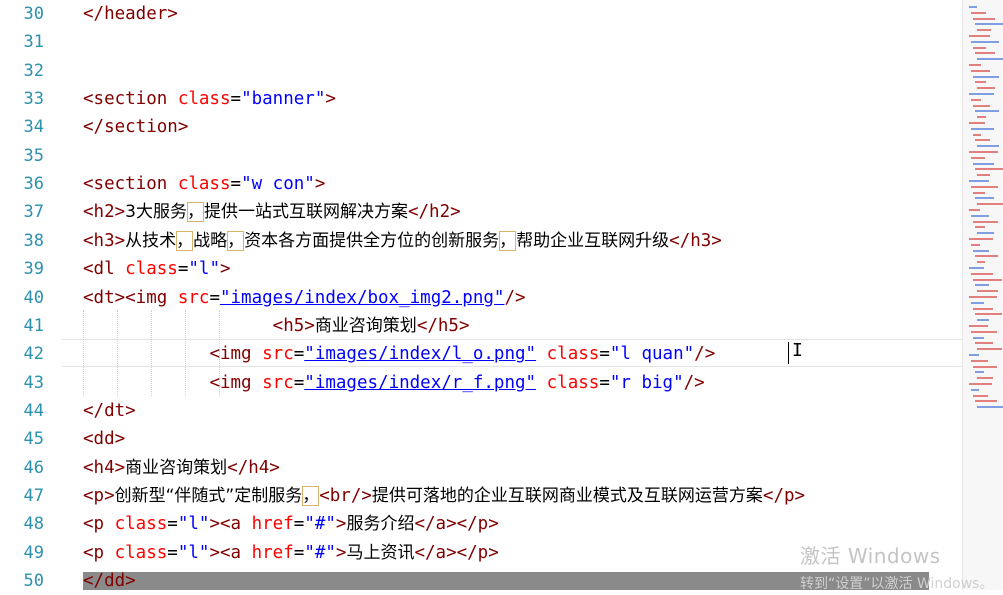 The width and height of the screenshot is (1003, 595). Describe the element at coordinates (104, 439) in the screenshot. I see `code-token: <dd>` at that location.